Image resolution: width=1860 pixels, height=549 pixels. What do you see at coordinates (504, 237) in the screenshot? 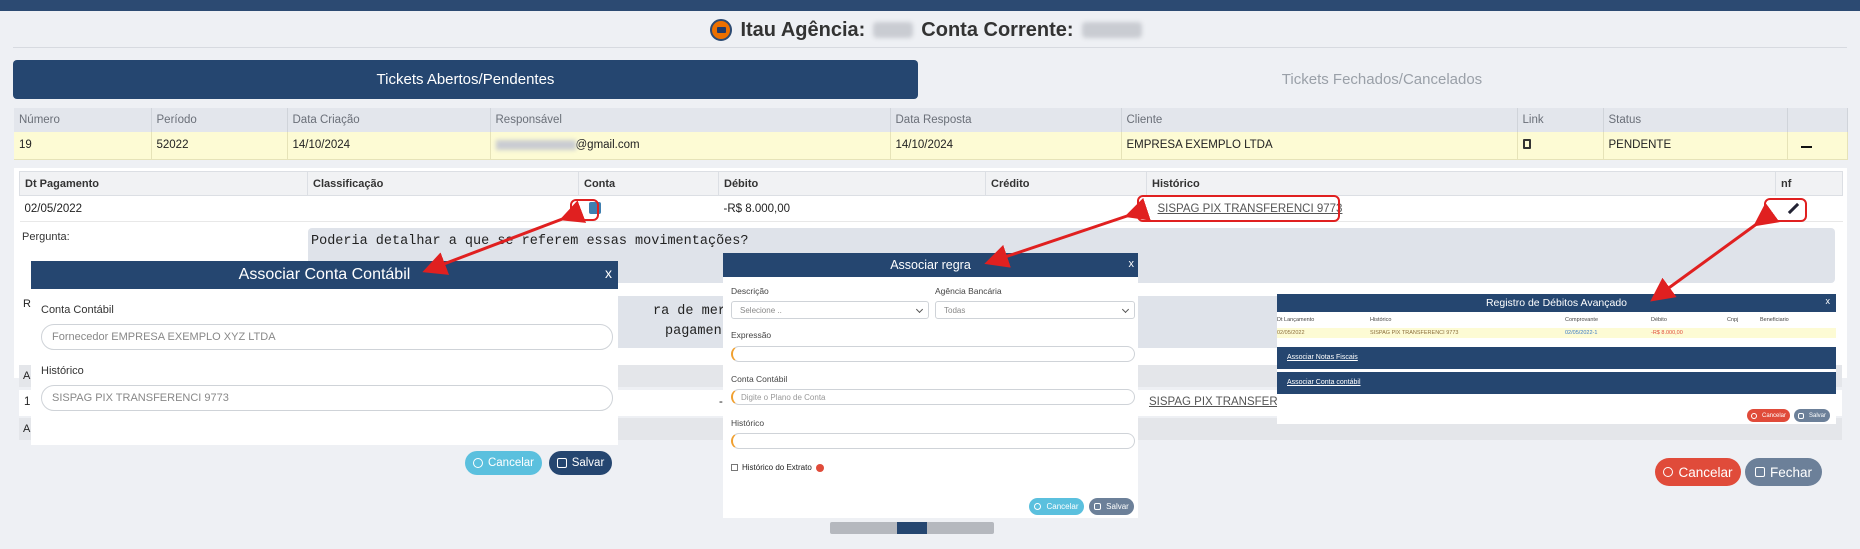
I see `arrow-conta` at bounding box center [504, 237].